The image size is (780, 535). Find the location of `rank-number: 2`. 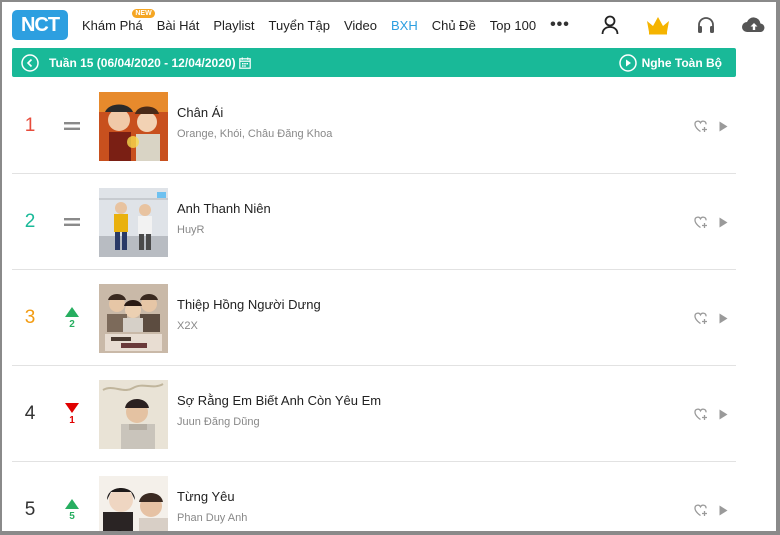

rank-number: 2 is located at coordinates (30, 221).